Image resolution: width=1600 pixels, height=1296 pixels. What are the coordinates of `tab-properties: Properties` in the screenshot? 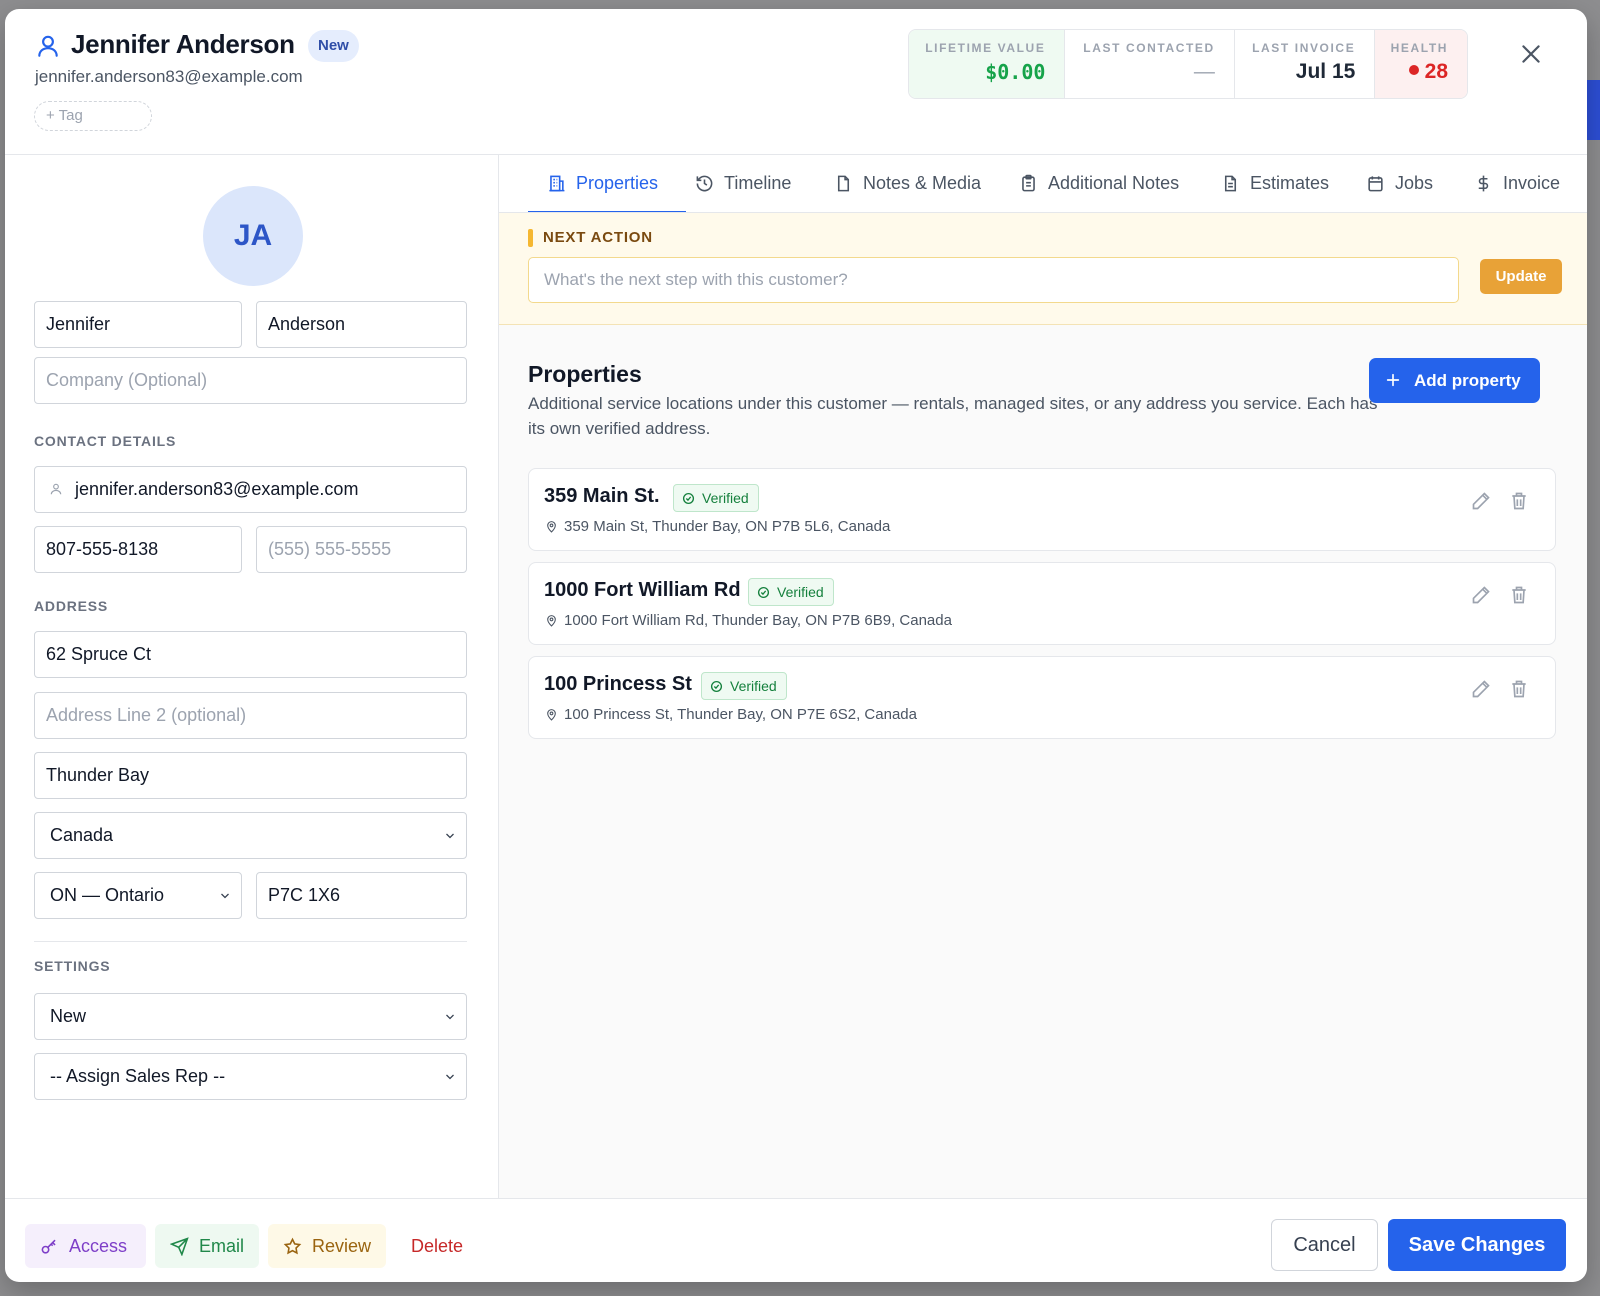 It's located at (607, 183).